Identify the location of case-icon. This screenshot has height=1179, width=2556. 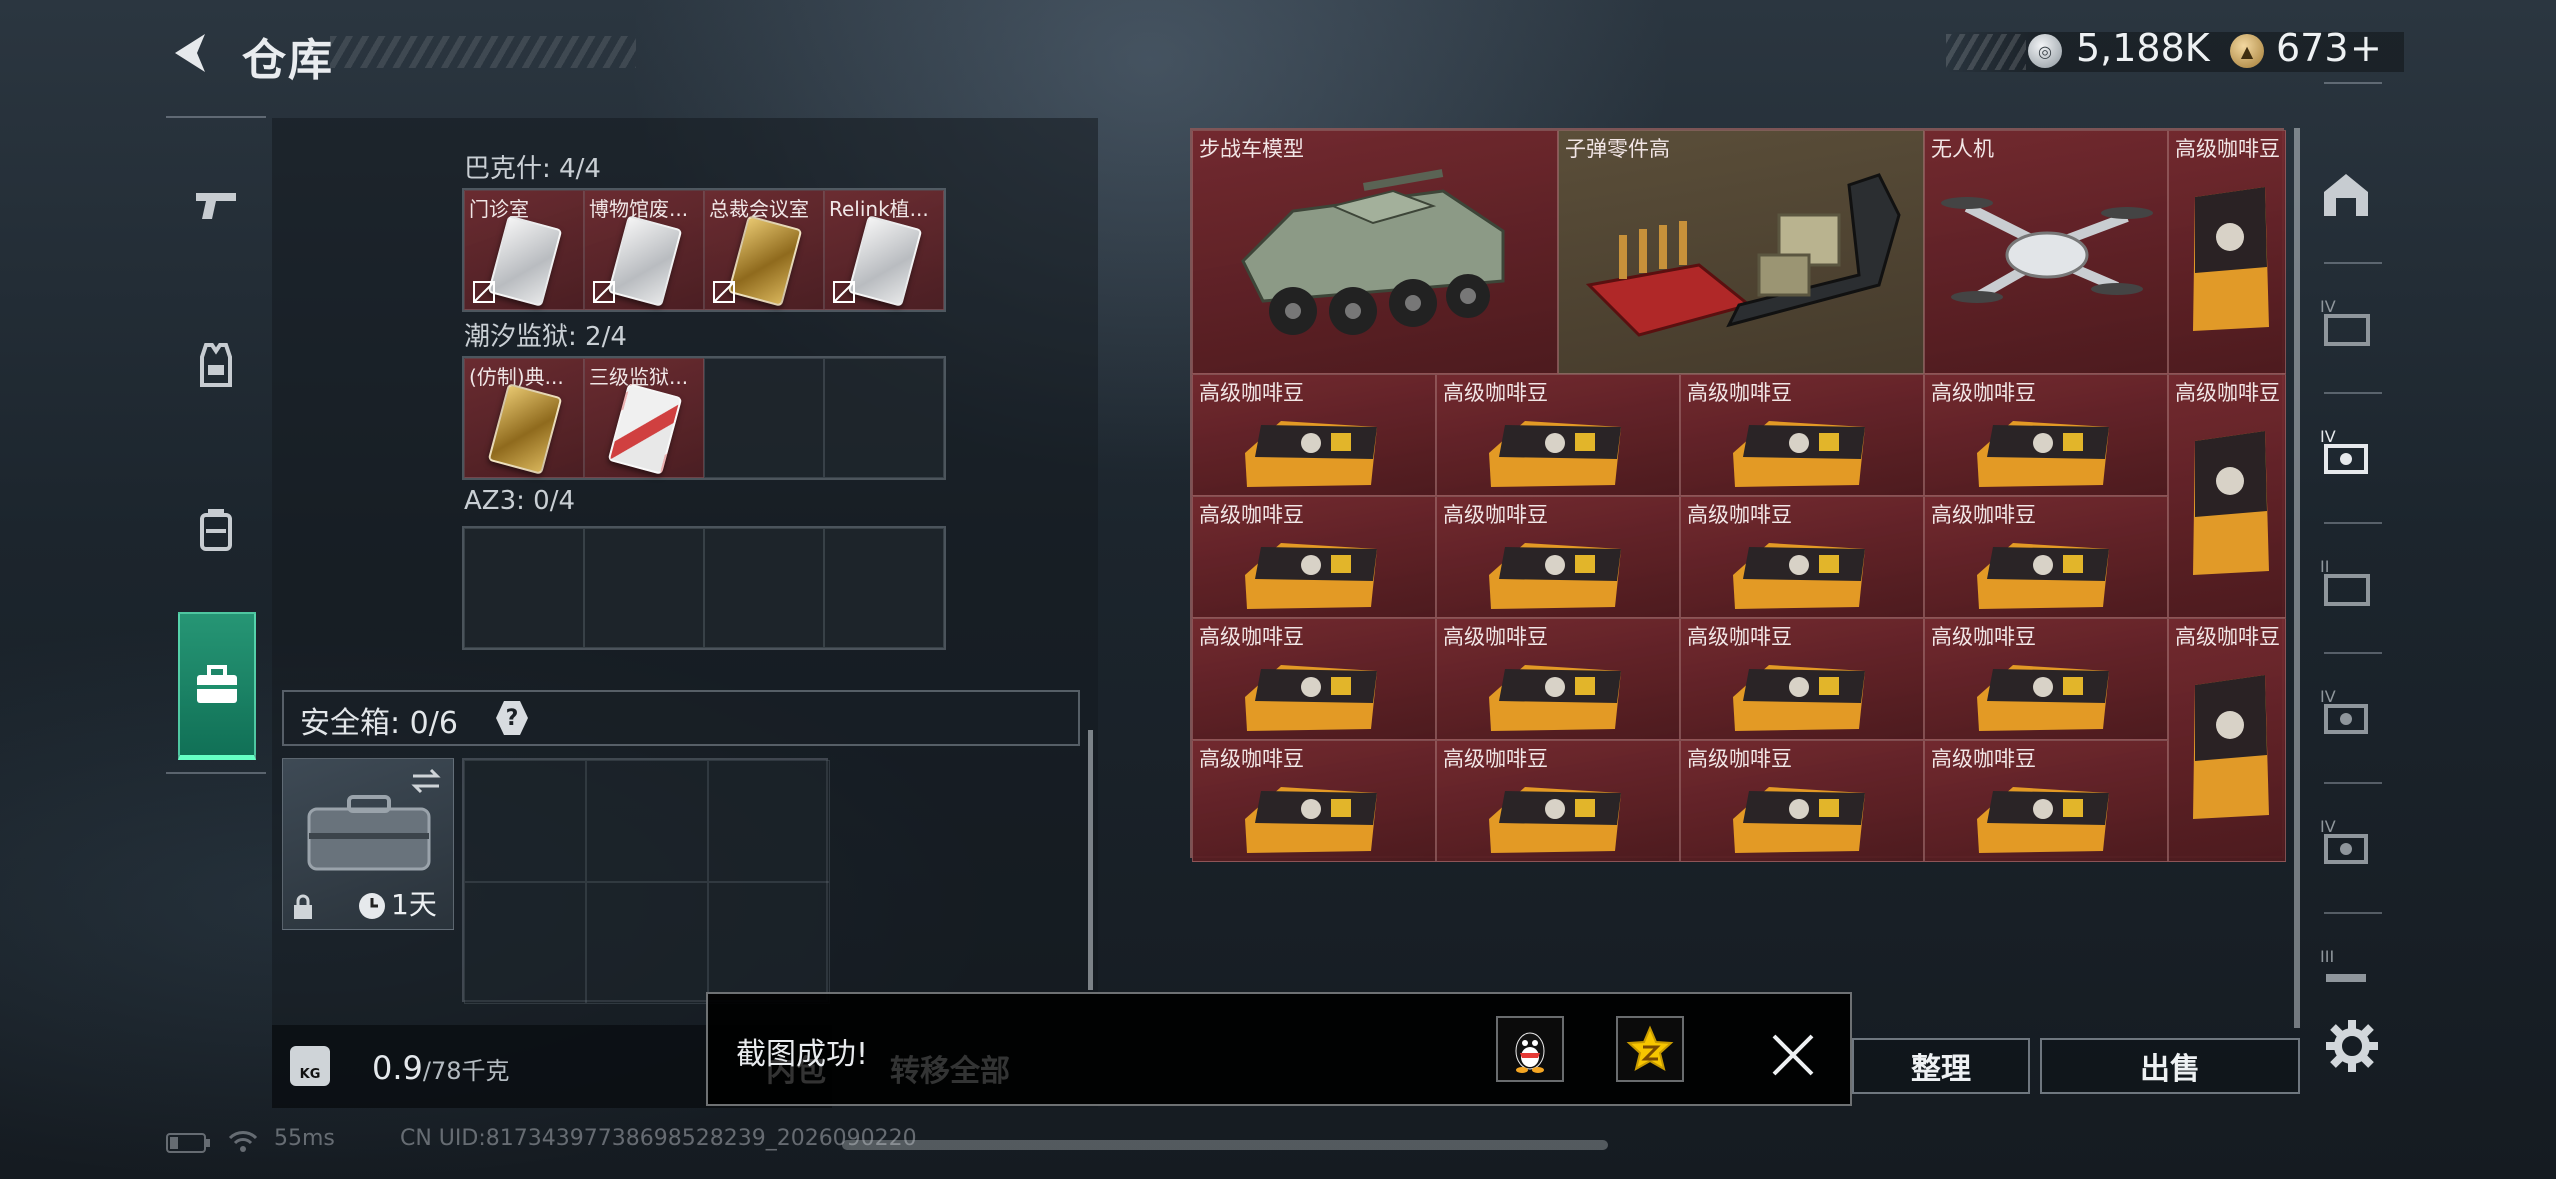
(369, 833).